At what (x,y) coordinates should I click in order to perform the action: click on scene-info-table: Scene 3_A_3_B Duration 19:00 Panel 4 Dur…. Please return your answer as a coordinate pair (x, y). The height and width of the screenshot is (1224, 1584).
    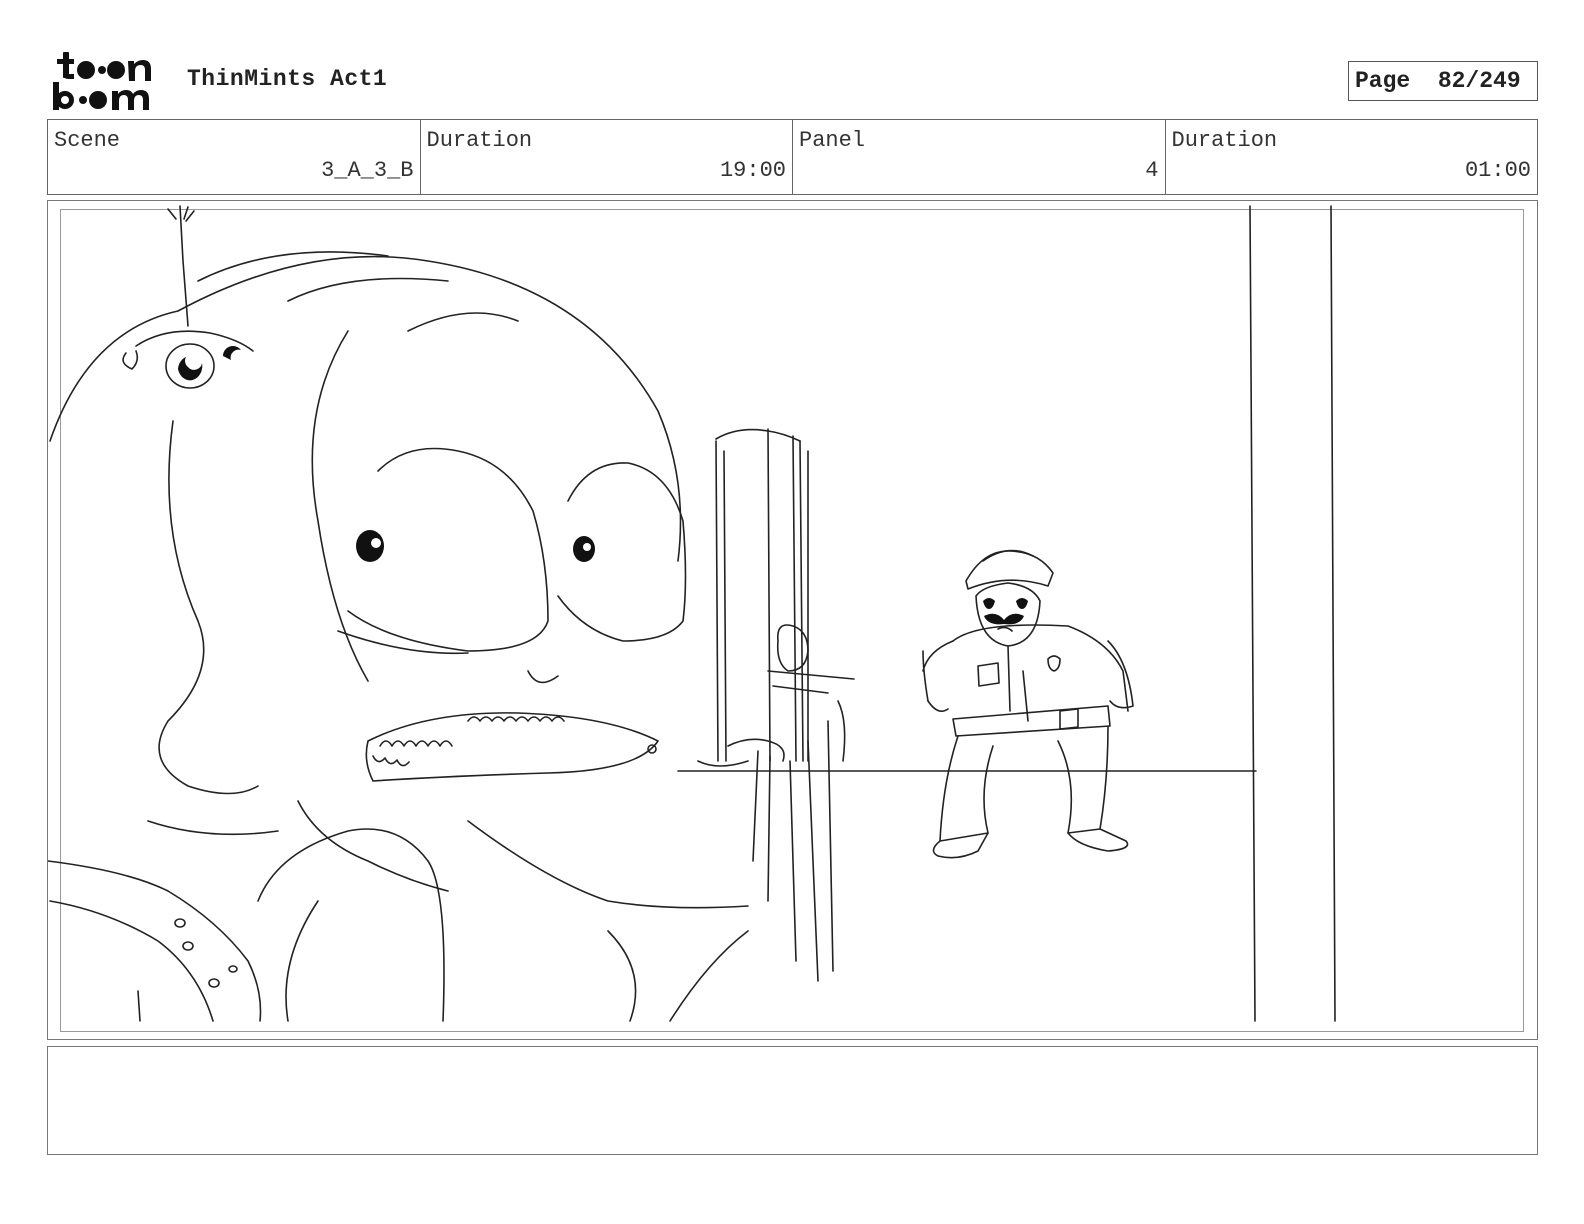
    Looking at the image, I should click on (792, 157).